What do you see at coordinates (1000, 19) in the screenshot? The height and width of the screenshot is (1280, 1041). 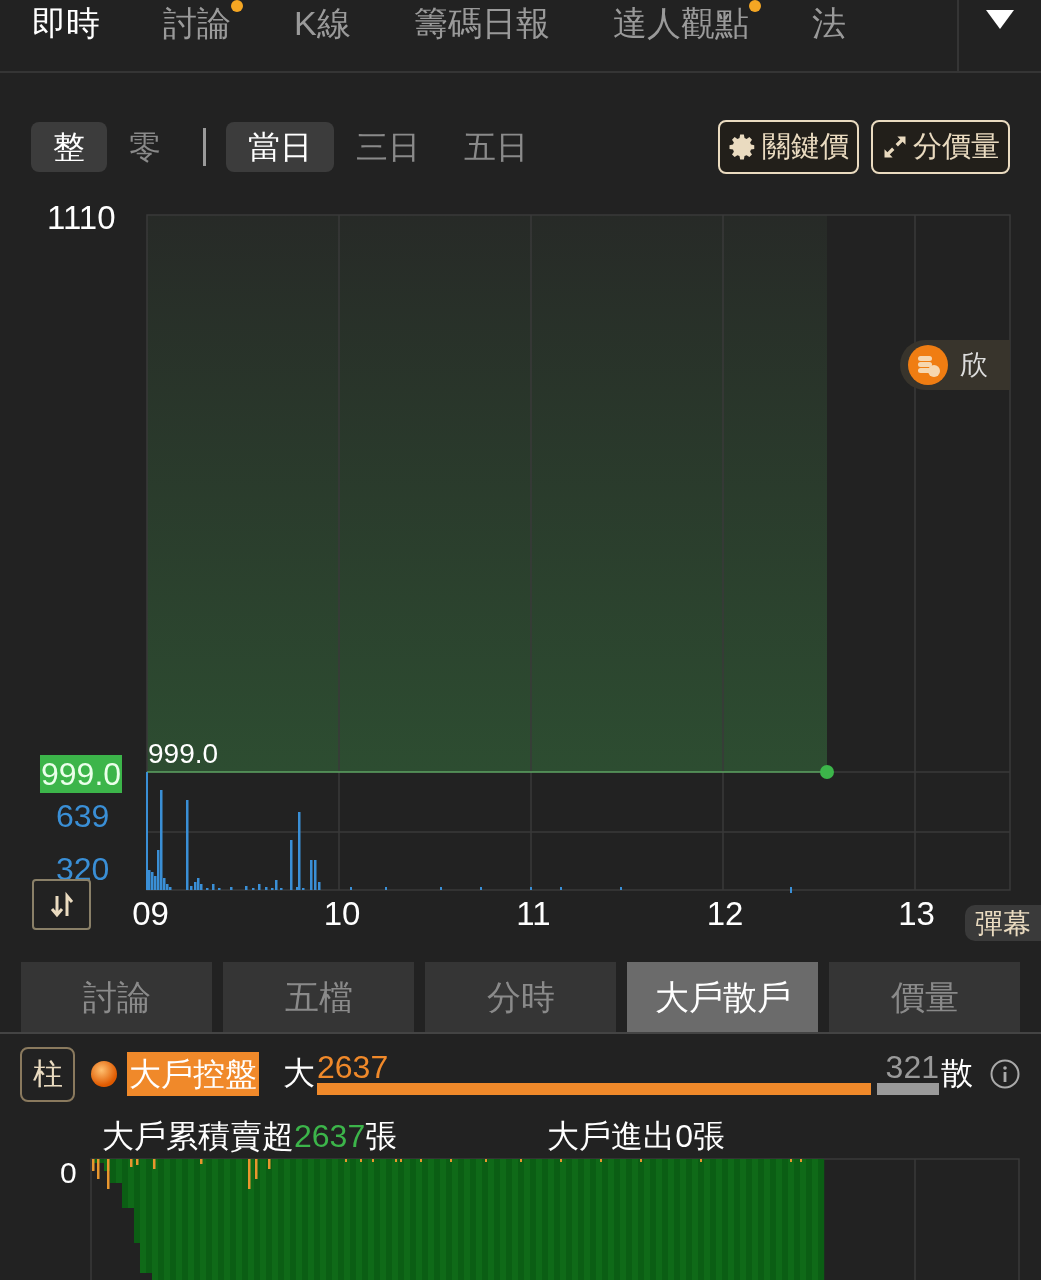 I see `caret-icon` at bounding box center [1000, 19].